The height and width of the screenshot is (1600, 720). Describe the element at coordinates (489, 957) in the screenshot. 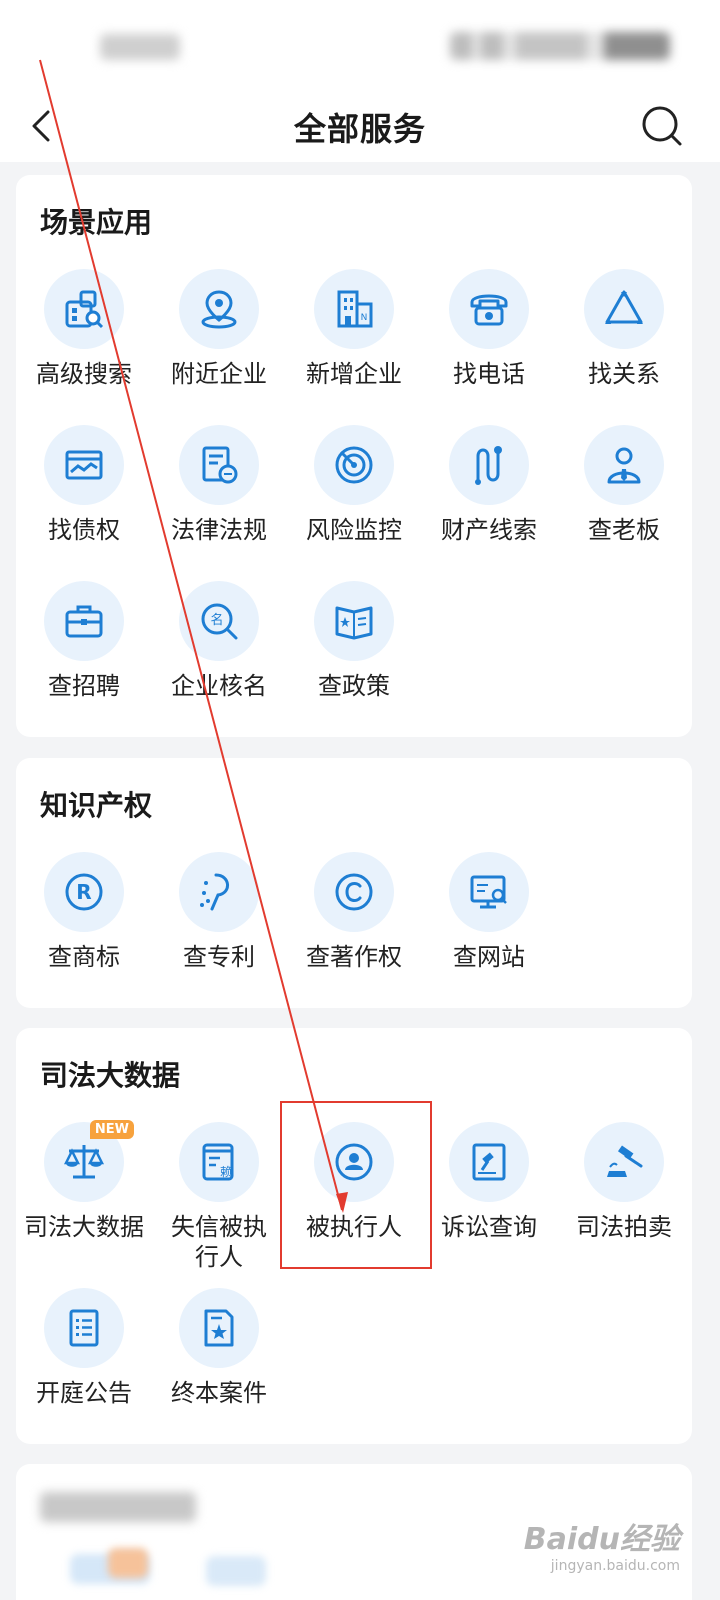

I see `service-label: 查网站` at that location.